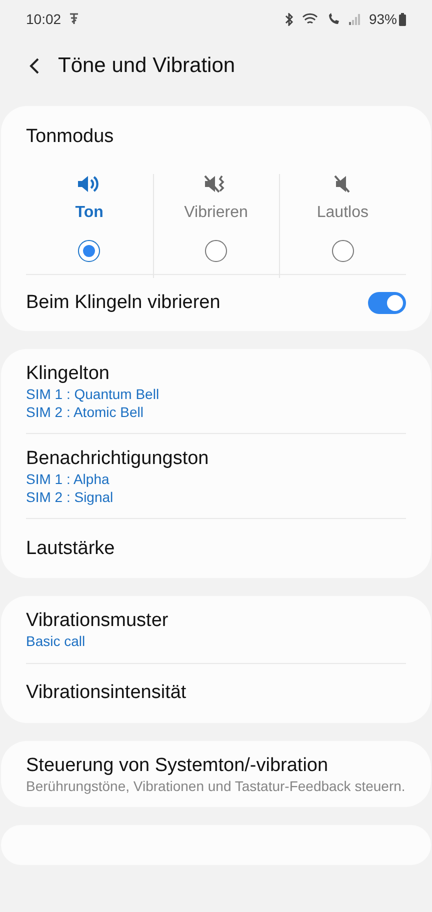 This screenshot has width=432, height=912. I want to click on item-description: Berührungstöne, Vibrationen und Tastatur-Feedback steuern., so click(216, 786).